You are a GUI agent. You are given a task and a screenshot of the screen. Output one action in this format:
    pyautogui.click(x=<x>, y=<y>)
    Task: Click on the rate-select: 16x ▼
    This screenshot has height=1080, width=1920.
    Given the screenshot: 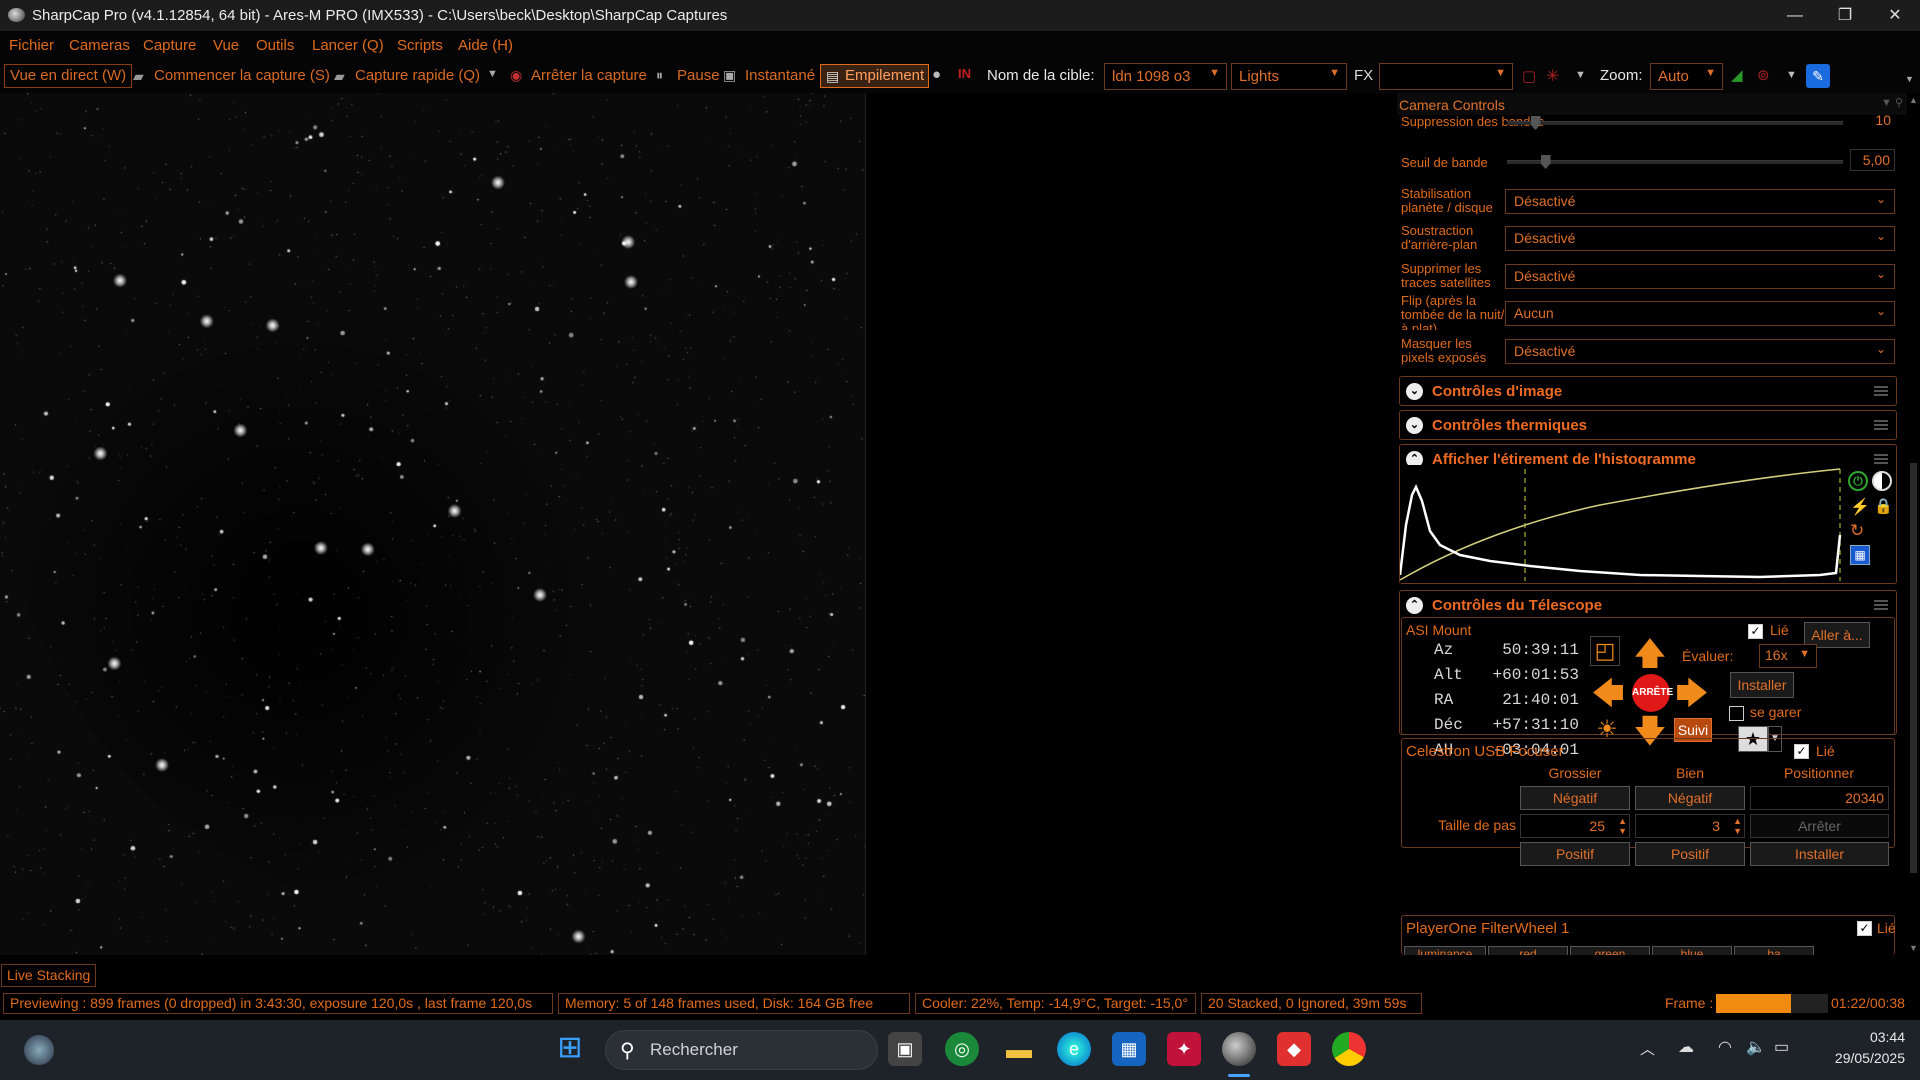 What is the action you would take?
    pyautogui.click(x=1788, y=656)
    